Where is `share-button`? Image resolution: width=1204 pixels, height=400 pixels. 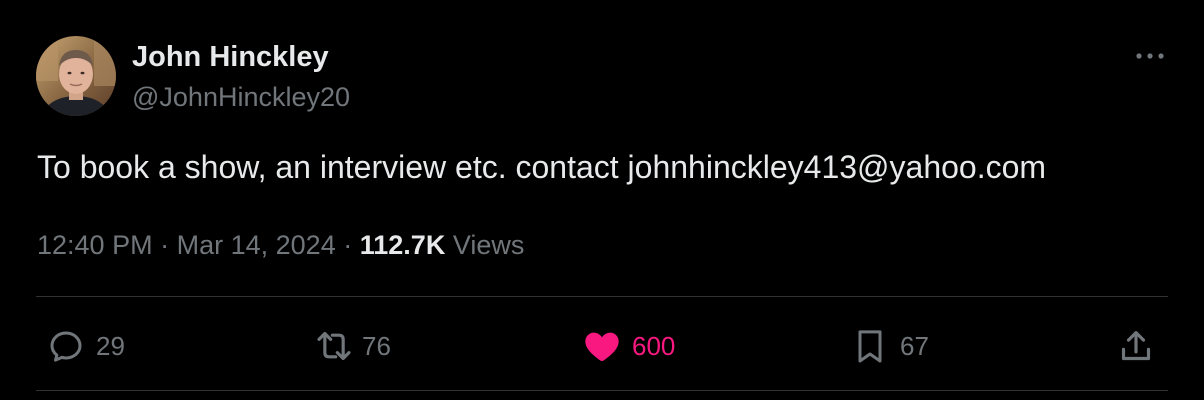
share-button is located at coordinates (1136, 346).